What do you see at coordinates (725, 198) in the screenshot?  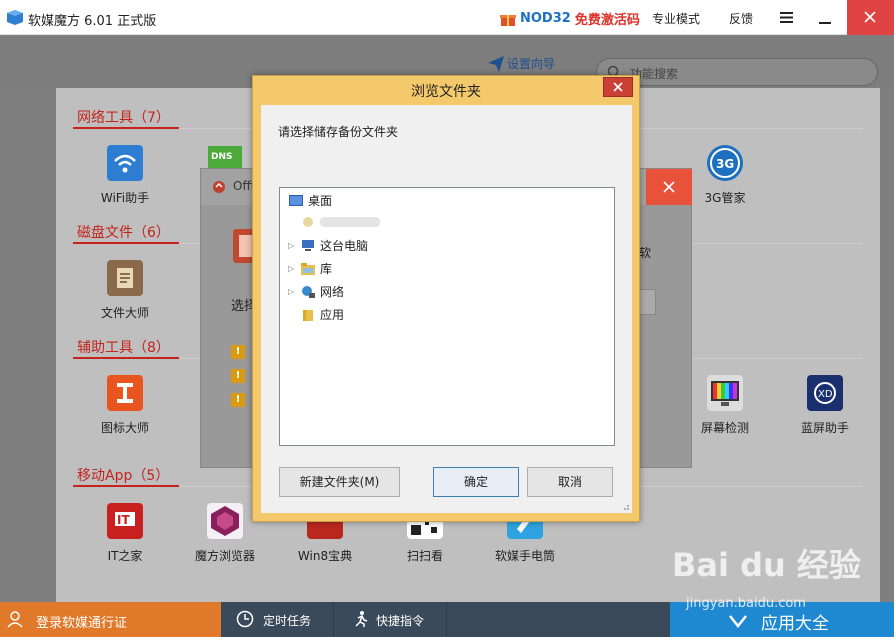 I see `tool-label: 3G管家` at bounding box center [725, 198].